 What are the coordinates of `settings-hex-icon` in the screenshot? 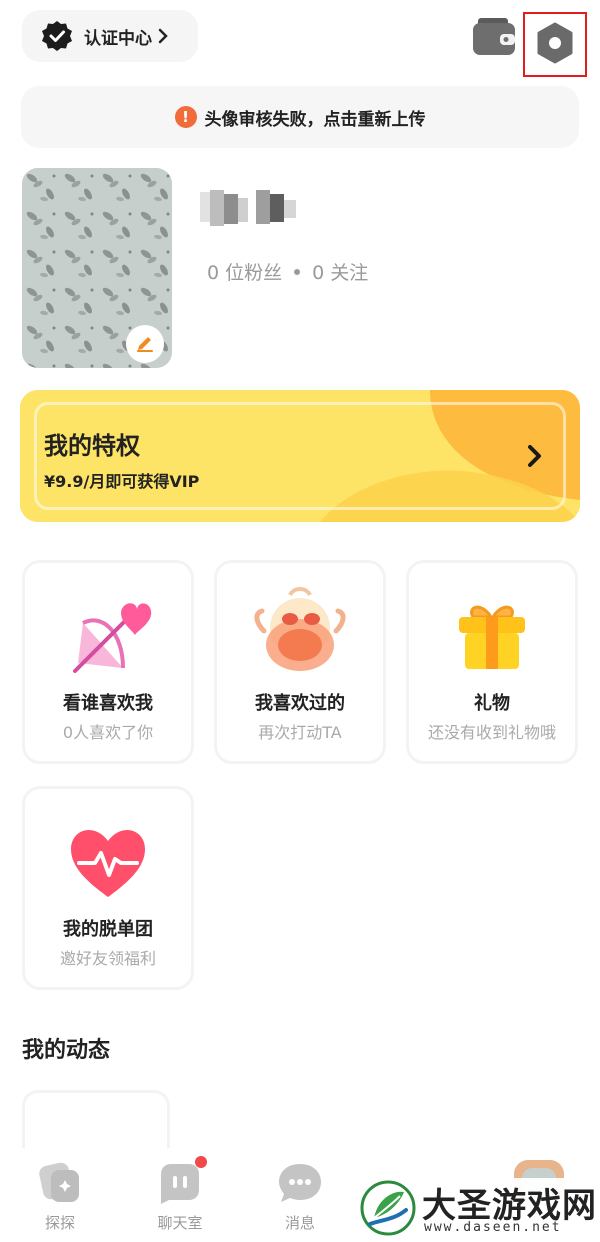 It's located at (555, 45).